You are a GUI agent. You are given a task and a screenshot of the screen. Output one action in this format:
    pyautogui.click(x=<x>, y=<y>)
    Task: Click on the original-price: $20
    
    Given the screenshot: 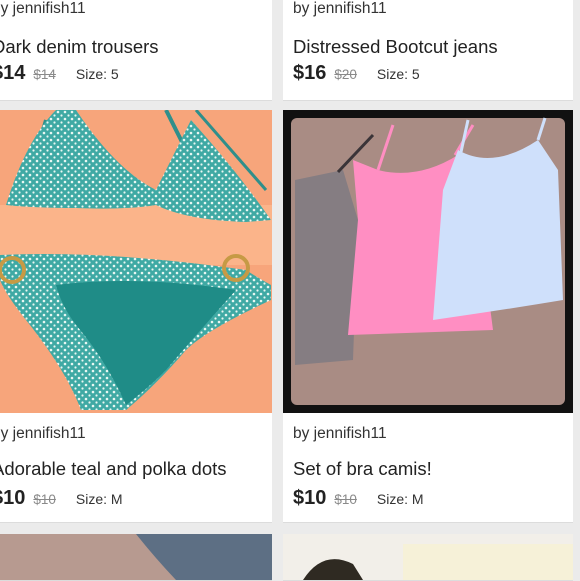 What is the action you would take?
    pyautogui.click(x=345, y=74)
    